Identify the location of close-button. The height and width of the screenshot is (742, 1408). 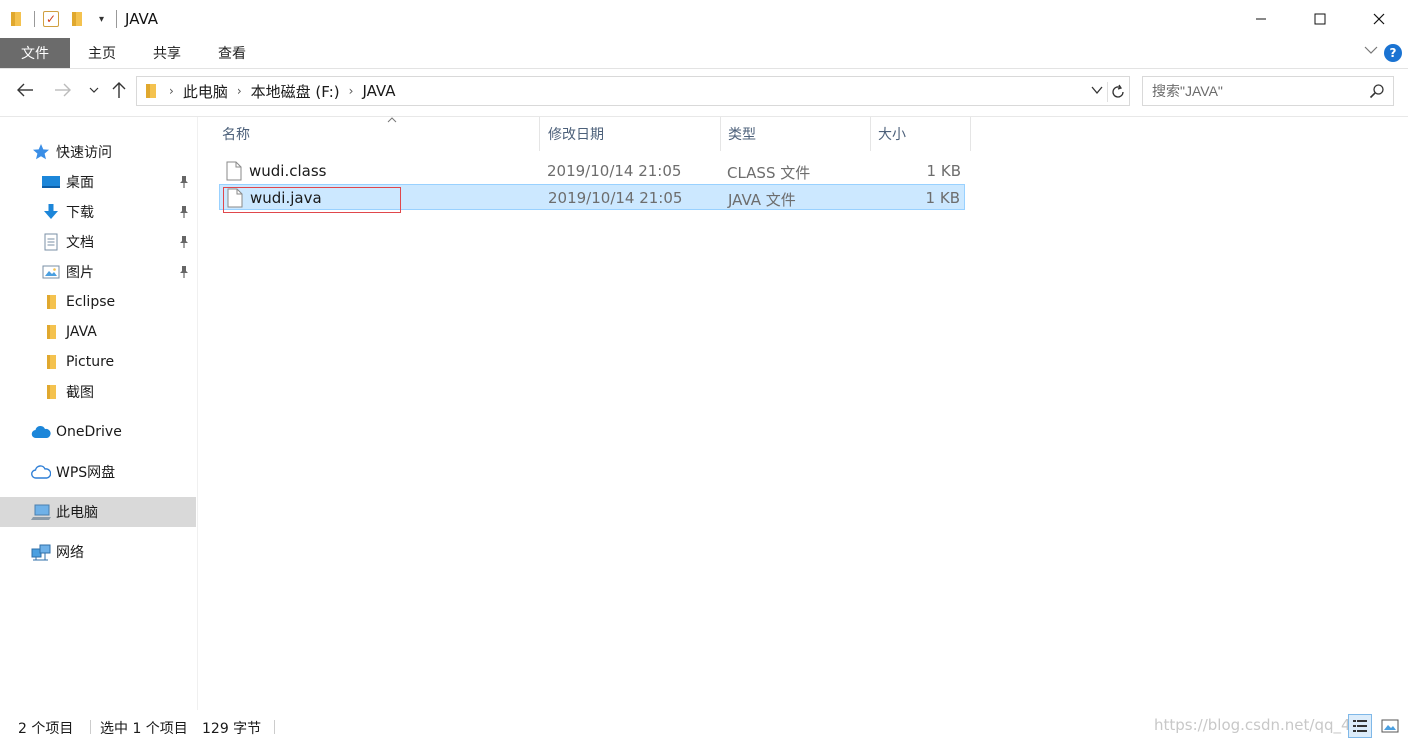
(1378, 19).